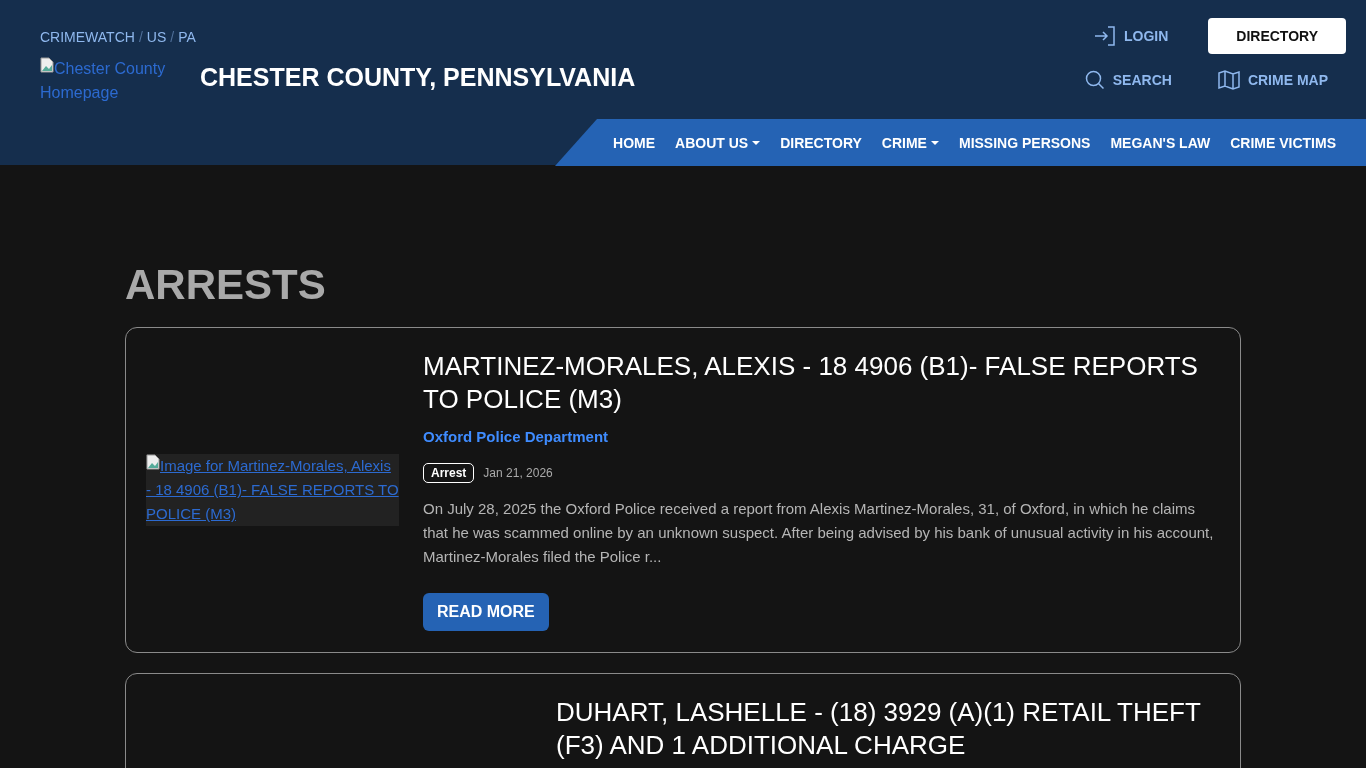  Describe the element at coordinates (1128, 80) in the screenshot. I see `search-link: SEARCH` at that location.